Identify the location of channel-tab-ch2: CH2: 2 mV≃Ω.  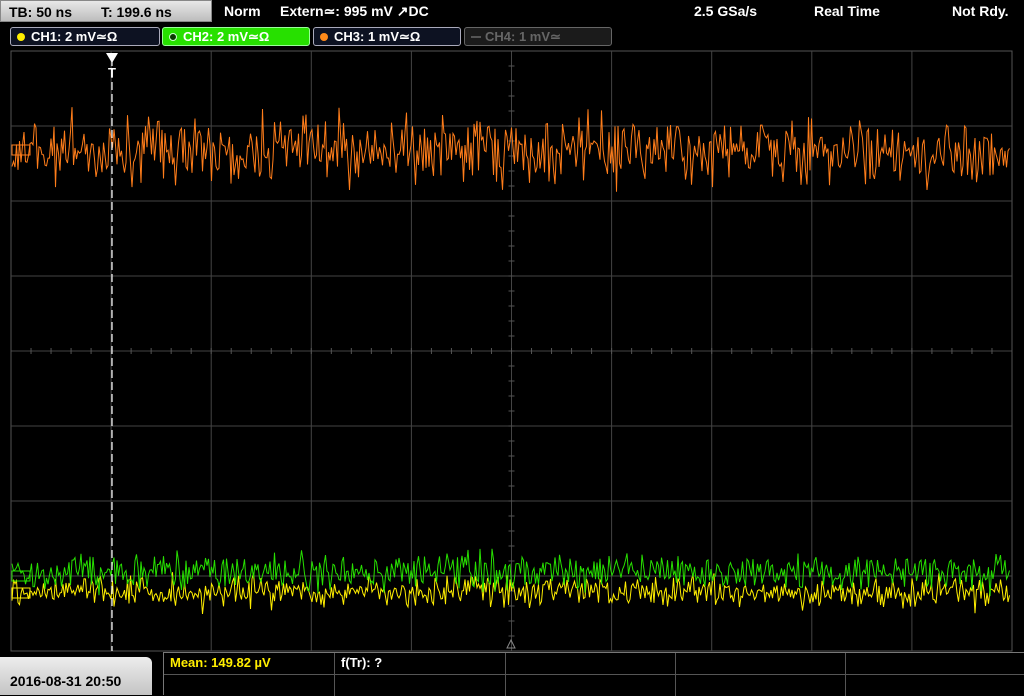
(236, 36).